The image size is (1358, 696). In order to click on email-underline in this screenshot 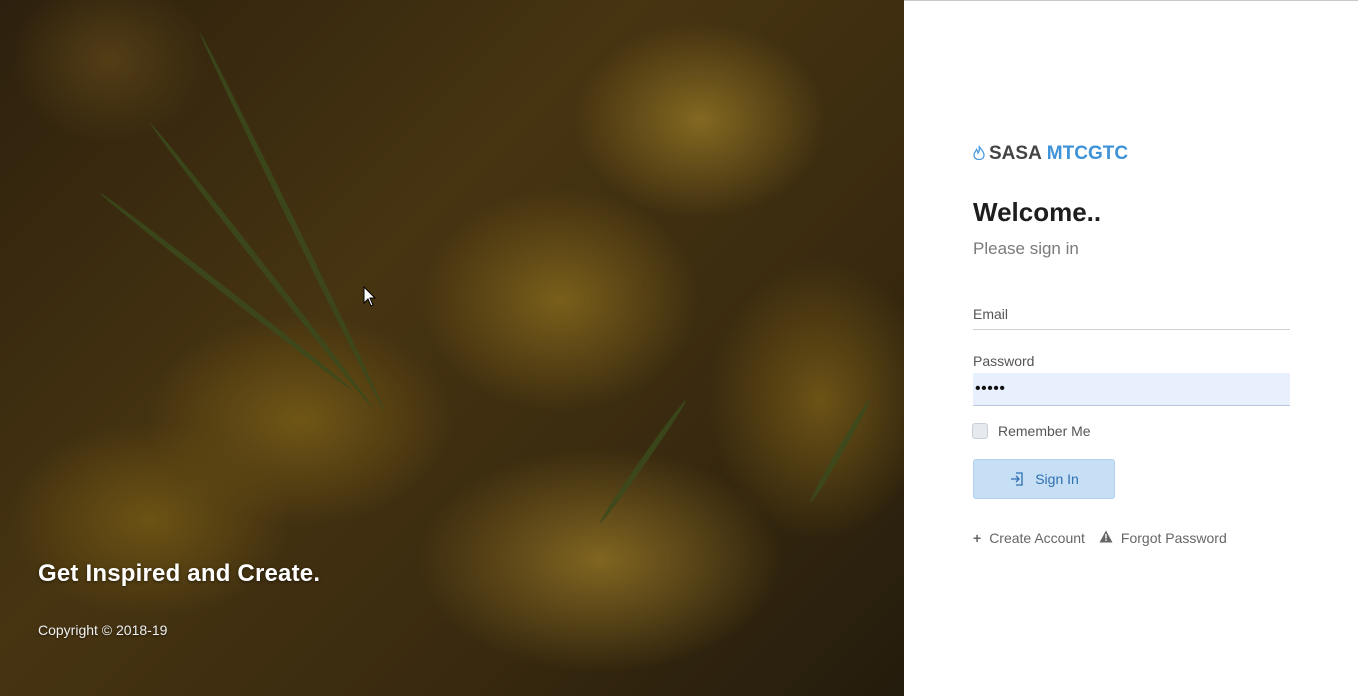, I will do `click(1131, 329)`.